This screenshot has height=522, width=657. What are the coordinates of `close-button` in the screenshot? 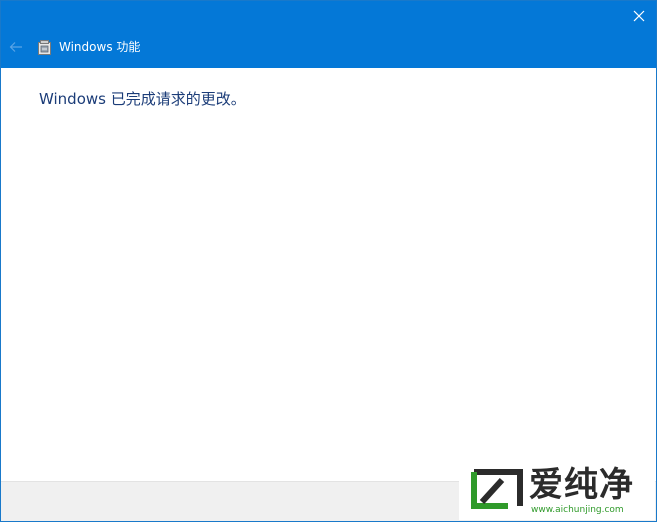 It's located at (639, 16).